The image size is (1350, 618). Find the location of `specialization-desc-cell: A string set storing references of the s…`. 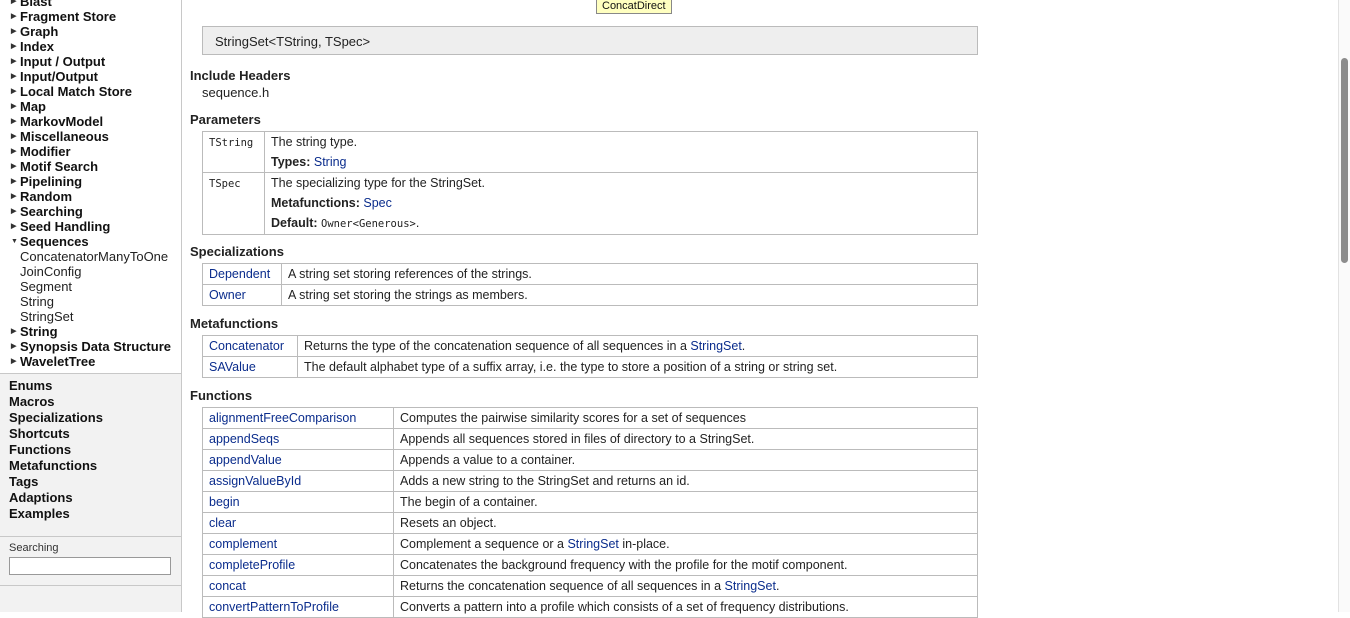

specialization-desc-cell: A string set storing references of the s… is located at coordinates (629, 274).